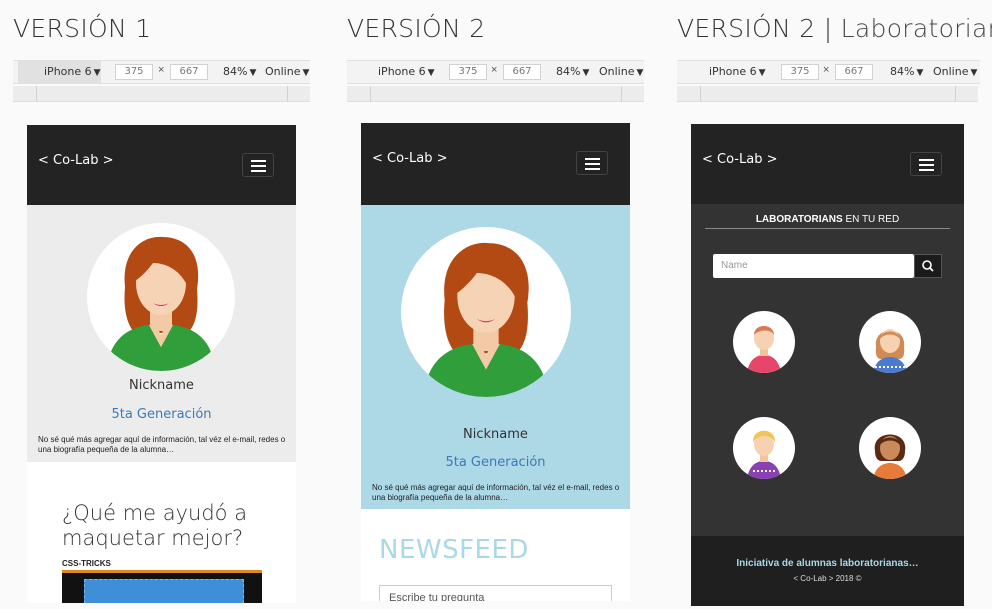  What do you see at coordinates (827, 578) in the screenshot?
I see `footer-copyright: < Co-Lab > 2018 ©` at bounding box center [827, 578].